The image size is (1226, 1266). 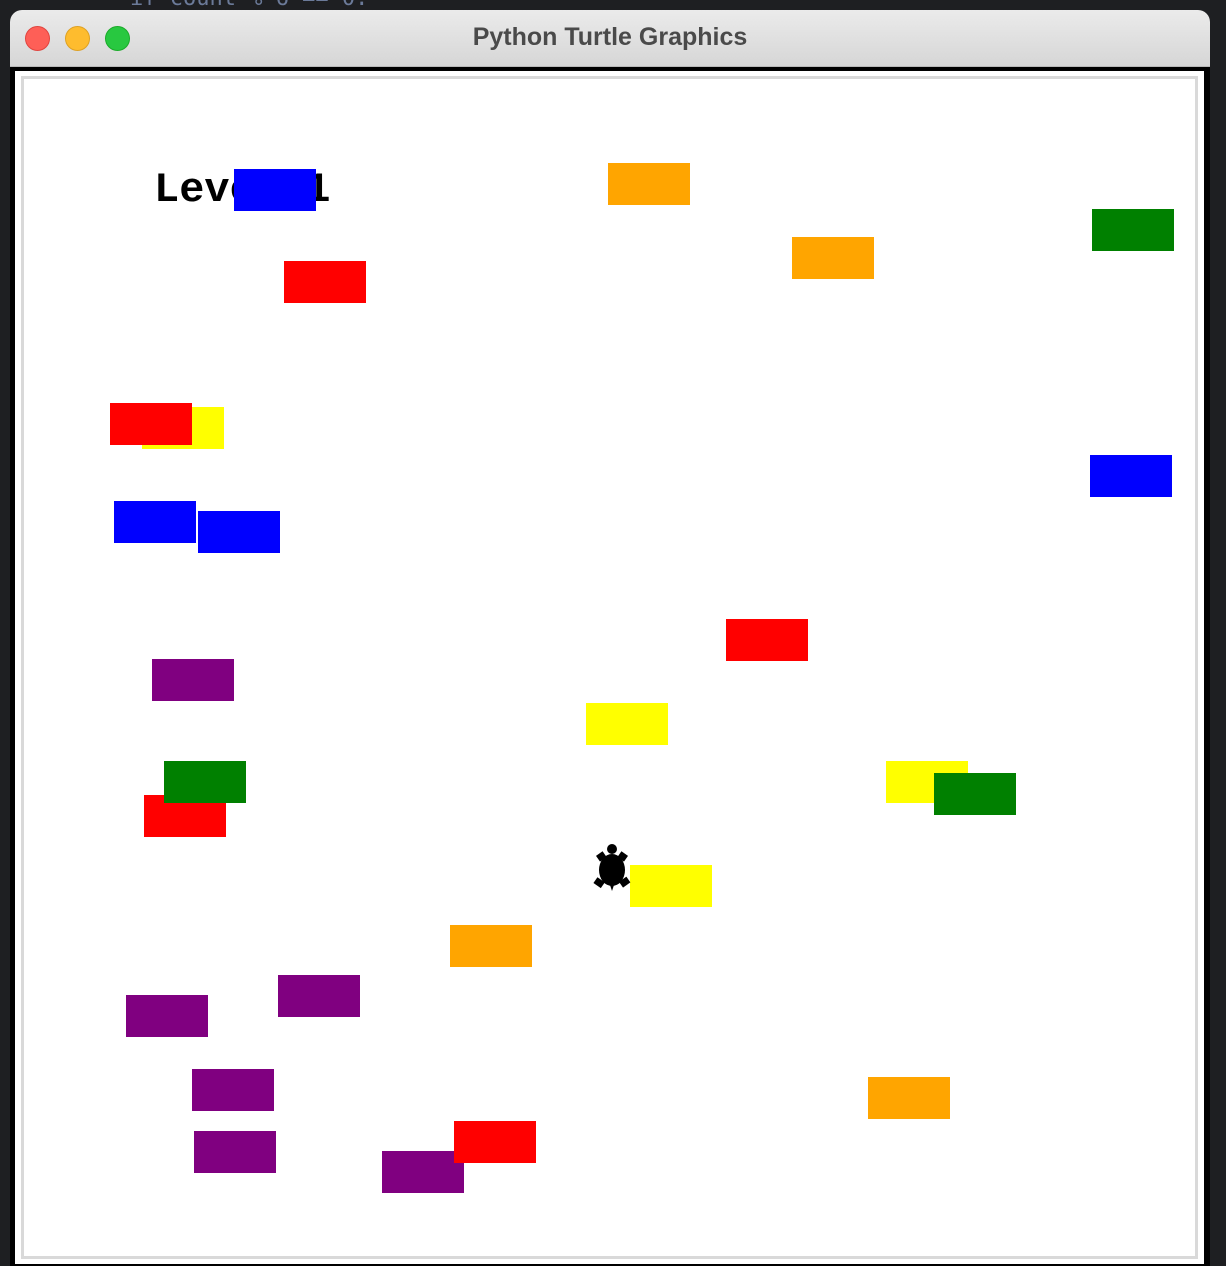 I want to click on window-title: Python Turtle Graphics, so click(x=610, y=37).